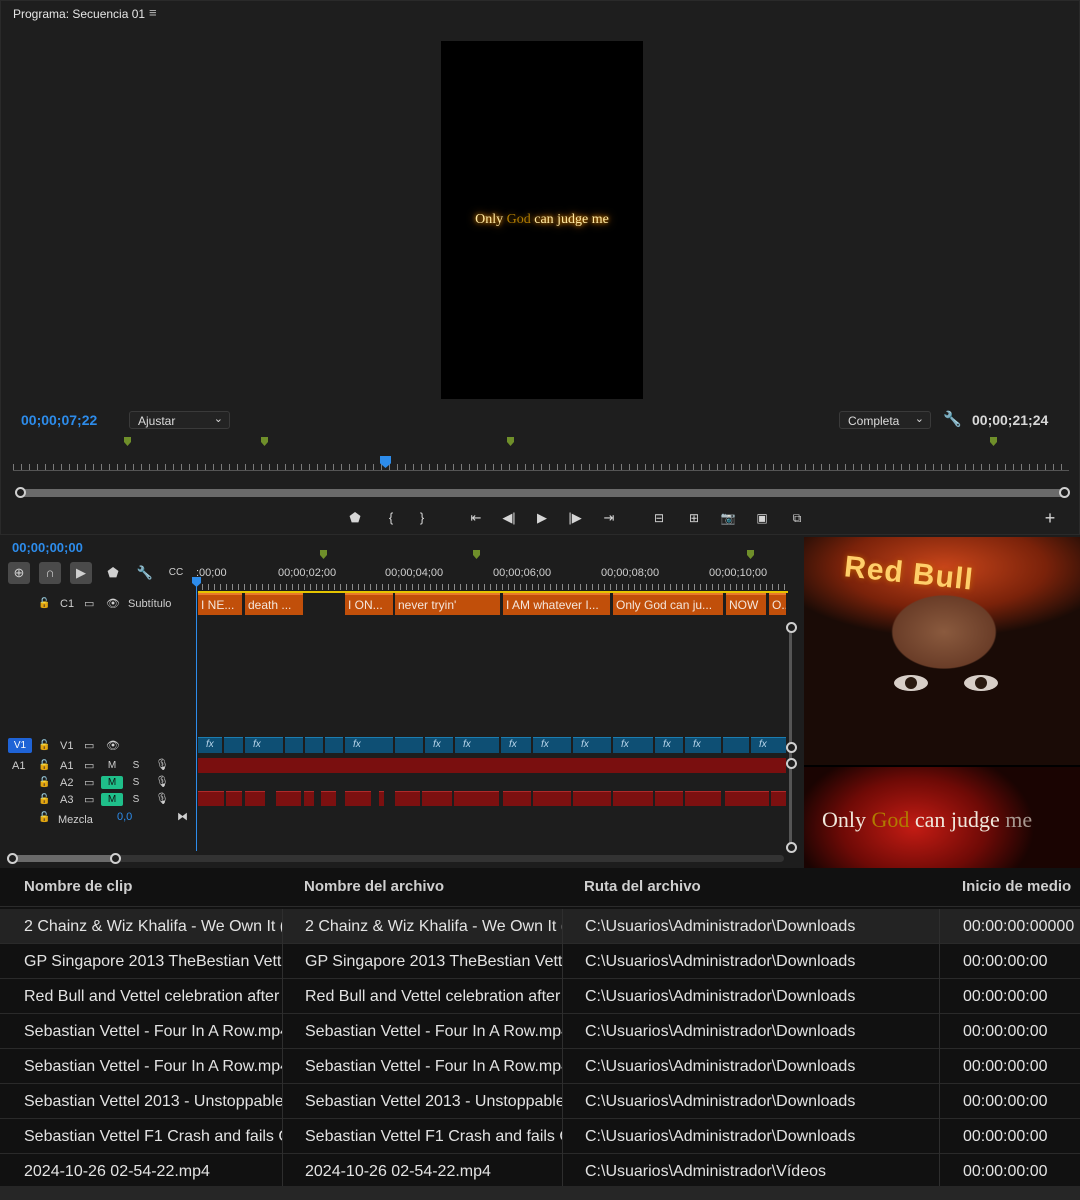  What do you see at coordinates (790, 736) in the screenshot?
I see `vertical-scrollbar` at bounding box center [790, 736].